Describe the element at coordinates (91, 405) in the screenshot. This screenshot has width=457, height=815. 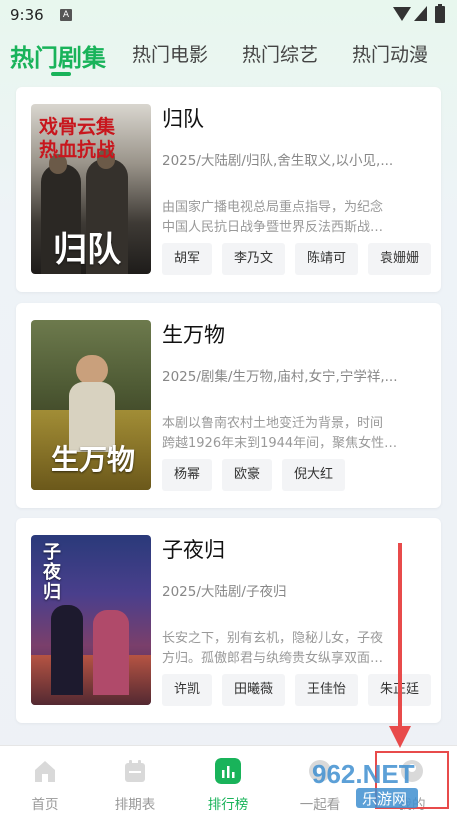
I see `drama-poster: 生万物` at that location.